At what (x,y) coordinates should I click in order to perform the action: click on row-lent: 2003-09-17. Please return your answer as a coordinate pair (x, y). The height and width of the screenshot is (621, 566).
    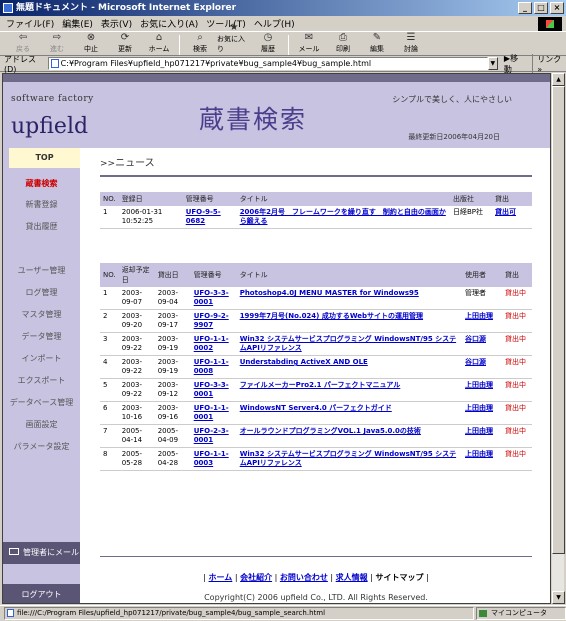
    Looking at the image, I should click on (168, 320).